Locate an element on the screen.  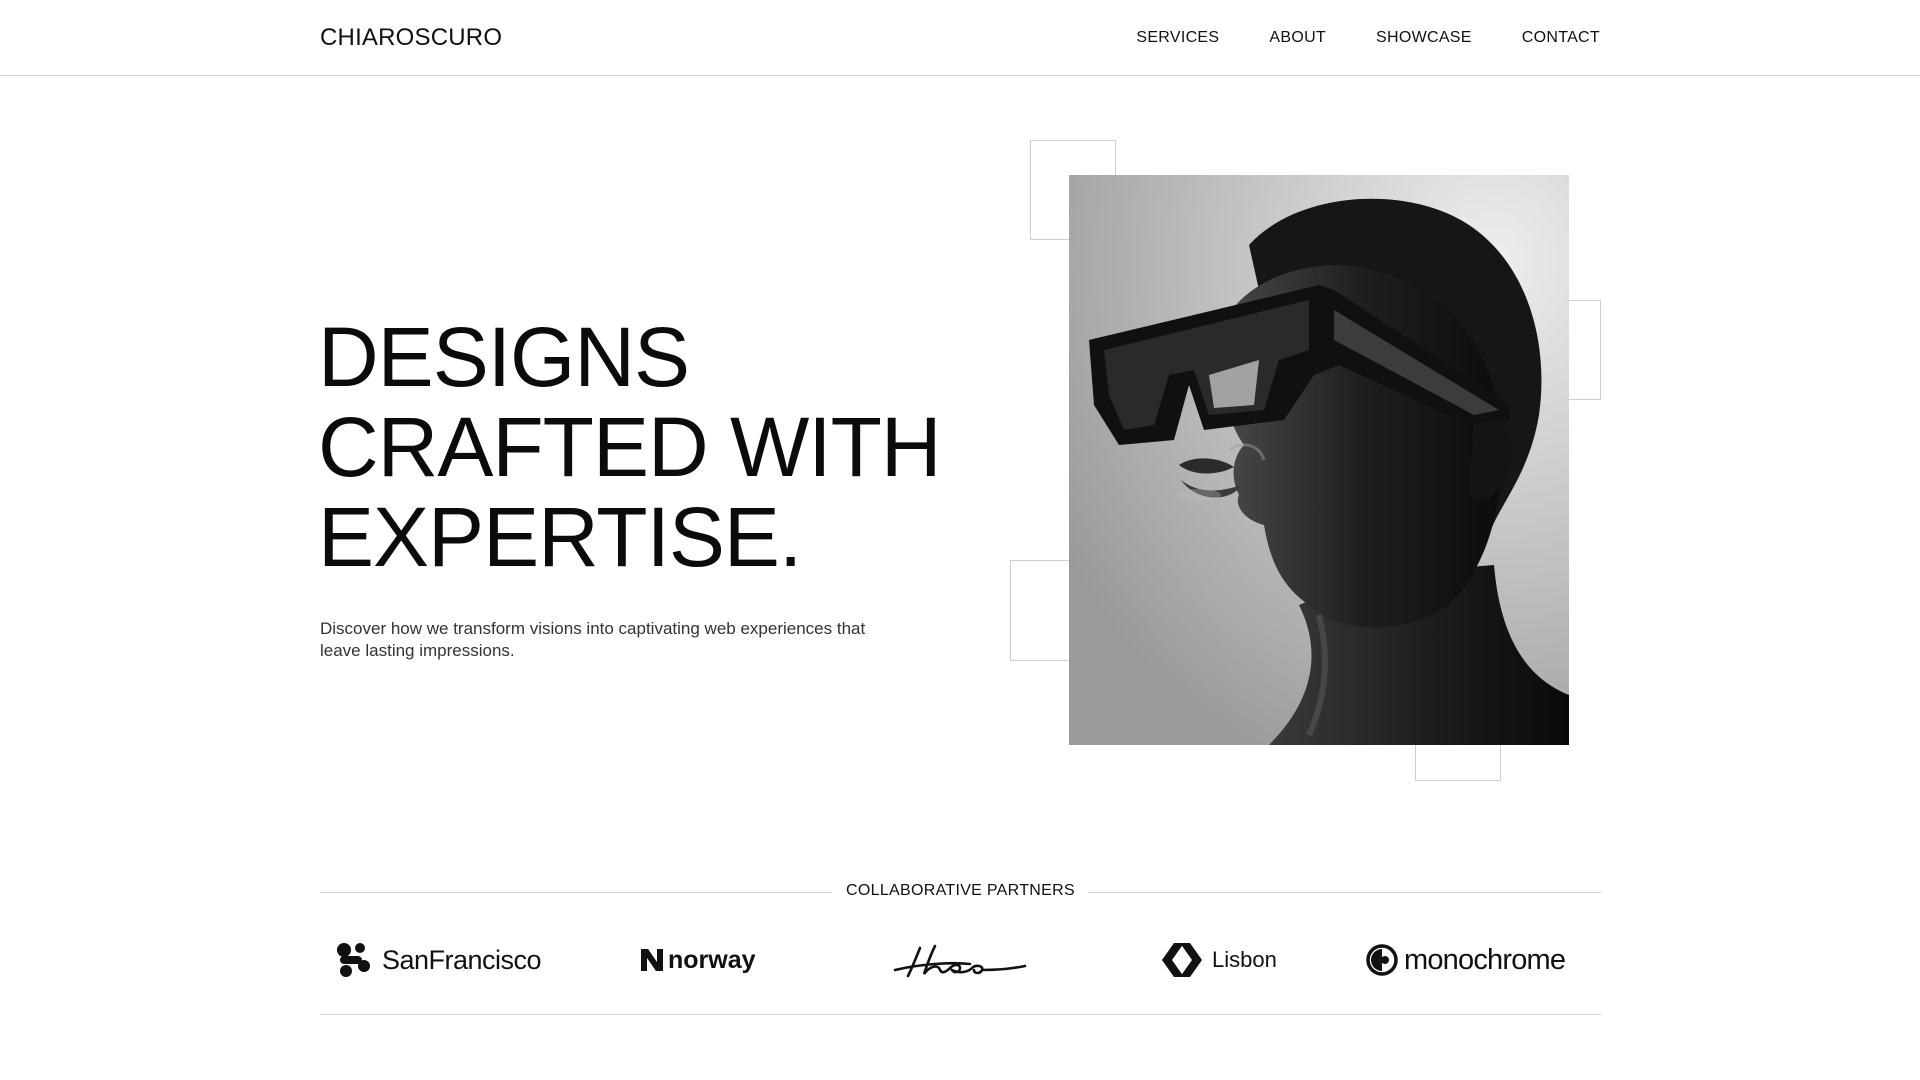
nav-about: ABOUT is located at coordinates (1297, 38).